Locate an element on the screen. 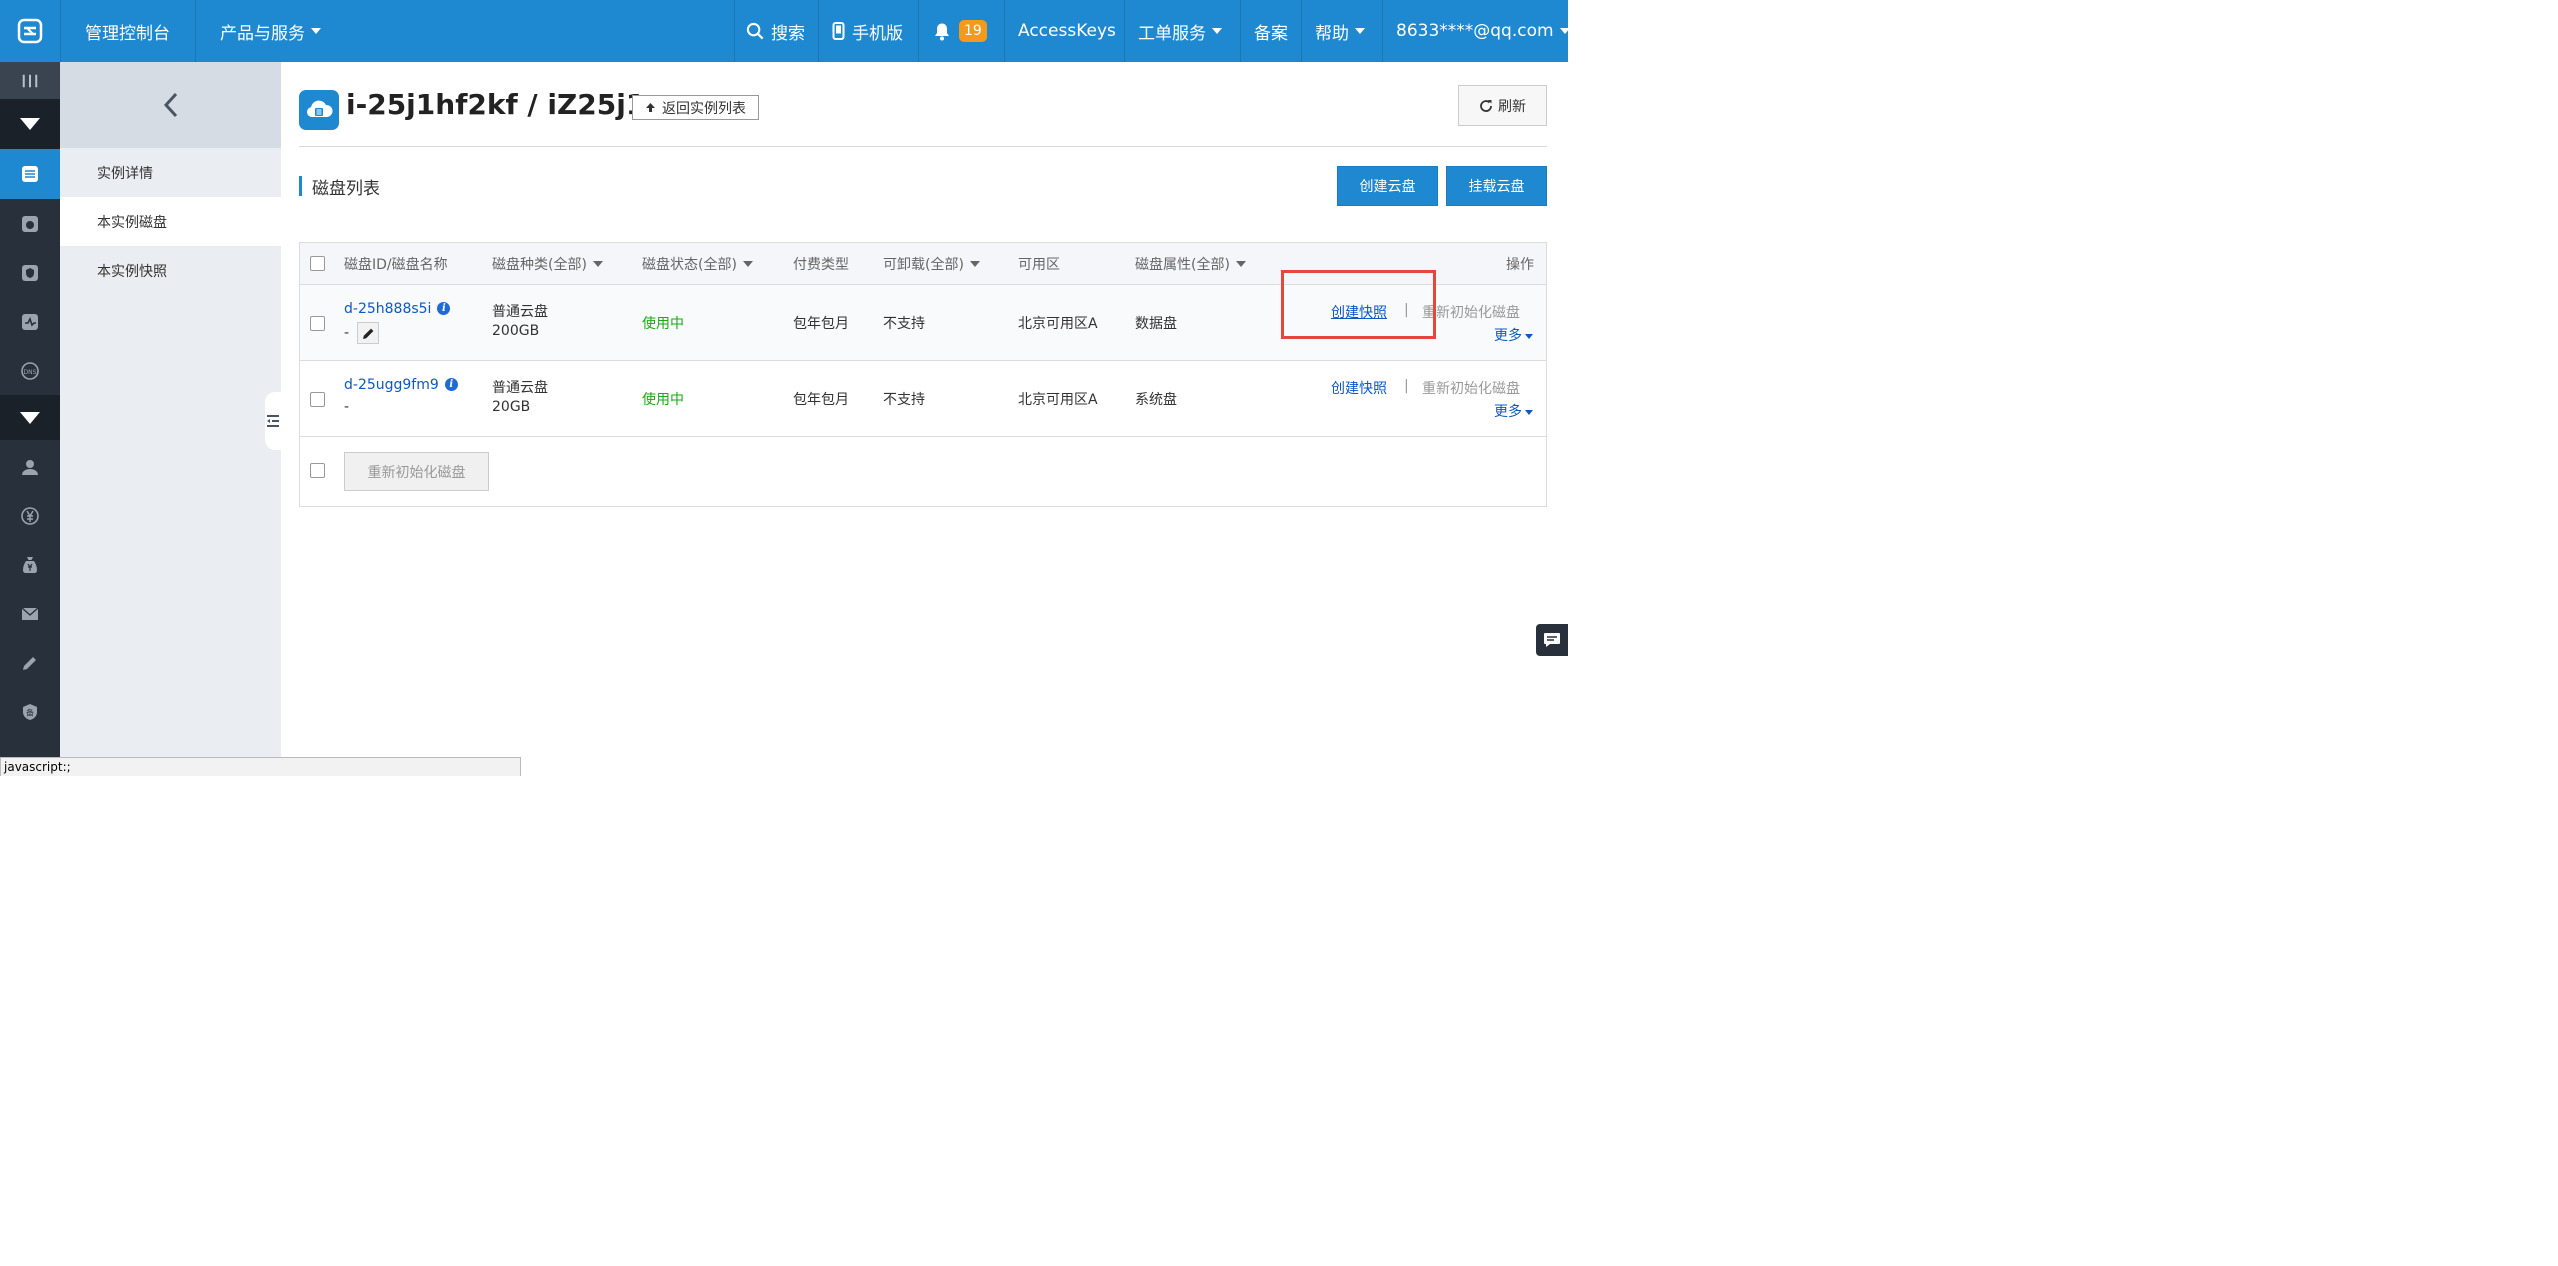  back-to-instance-list-button: 返回实例列表 is located at coordinates (695, 107).